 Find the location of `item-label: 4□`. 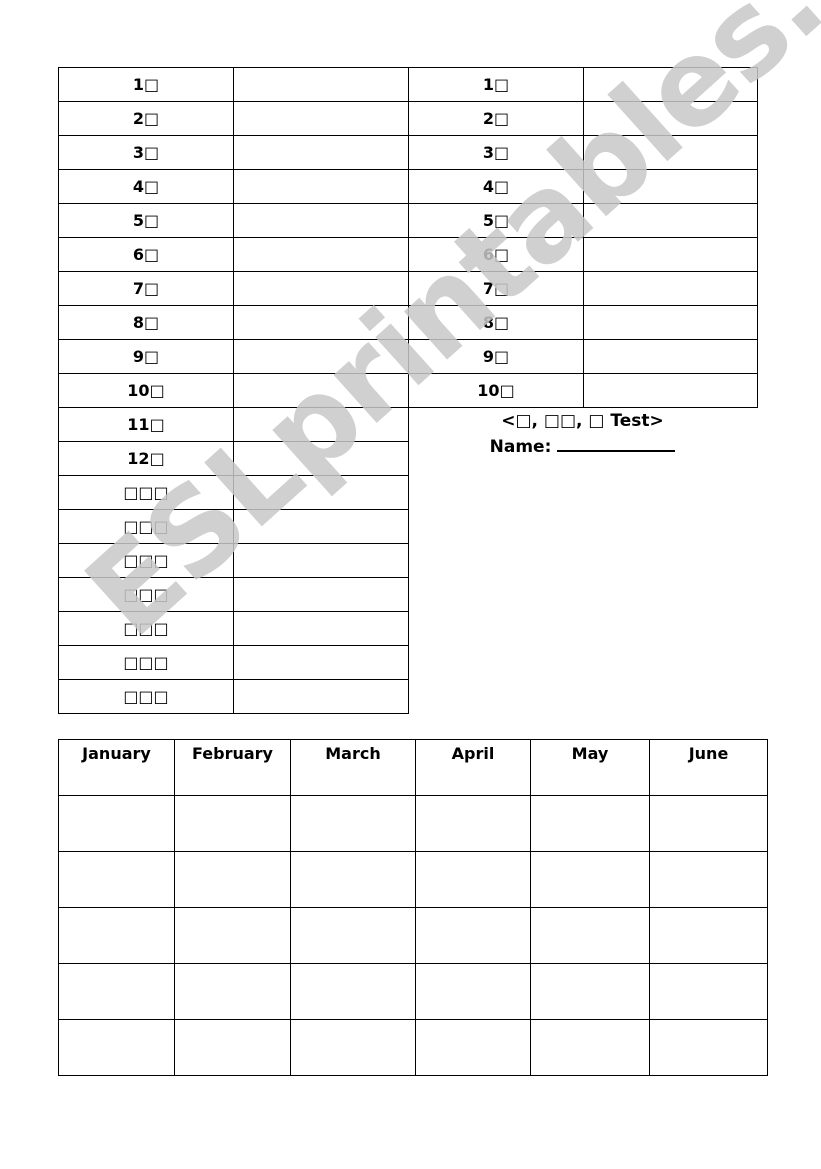

item-label: 4□ is located at coordinates (146, 186).